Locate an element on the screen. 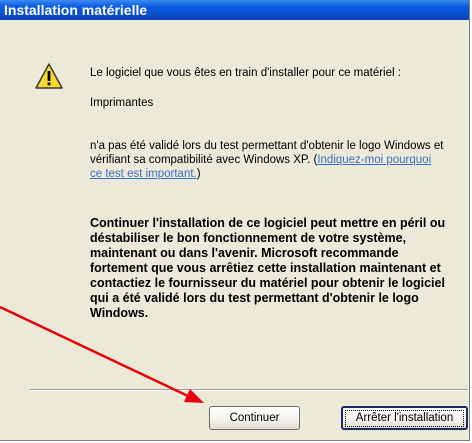  stop-installation-button: Arrêter l'installation is located at coordinates (404, 418).